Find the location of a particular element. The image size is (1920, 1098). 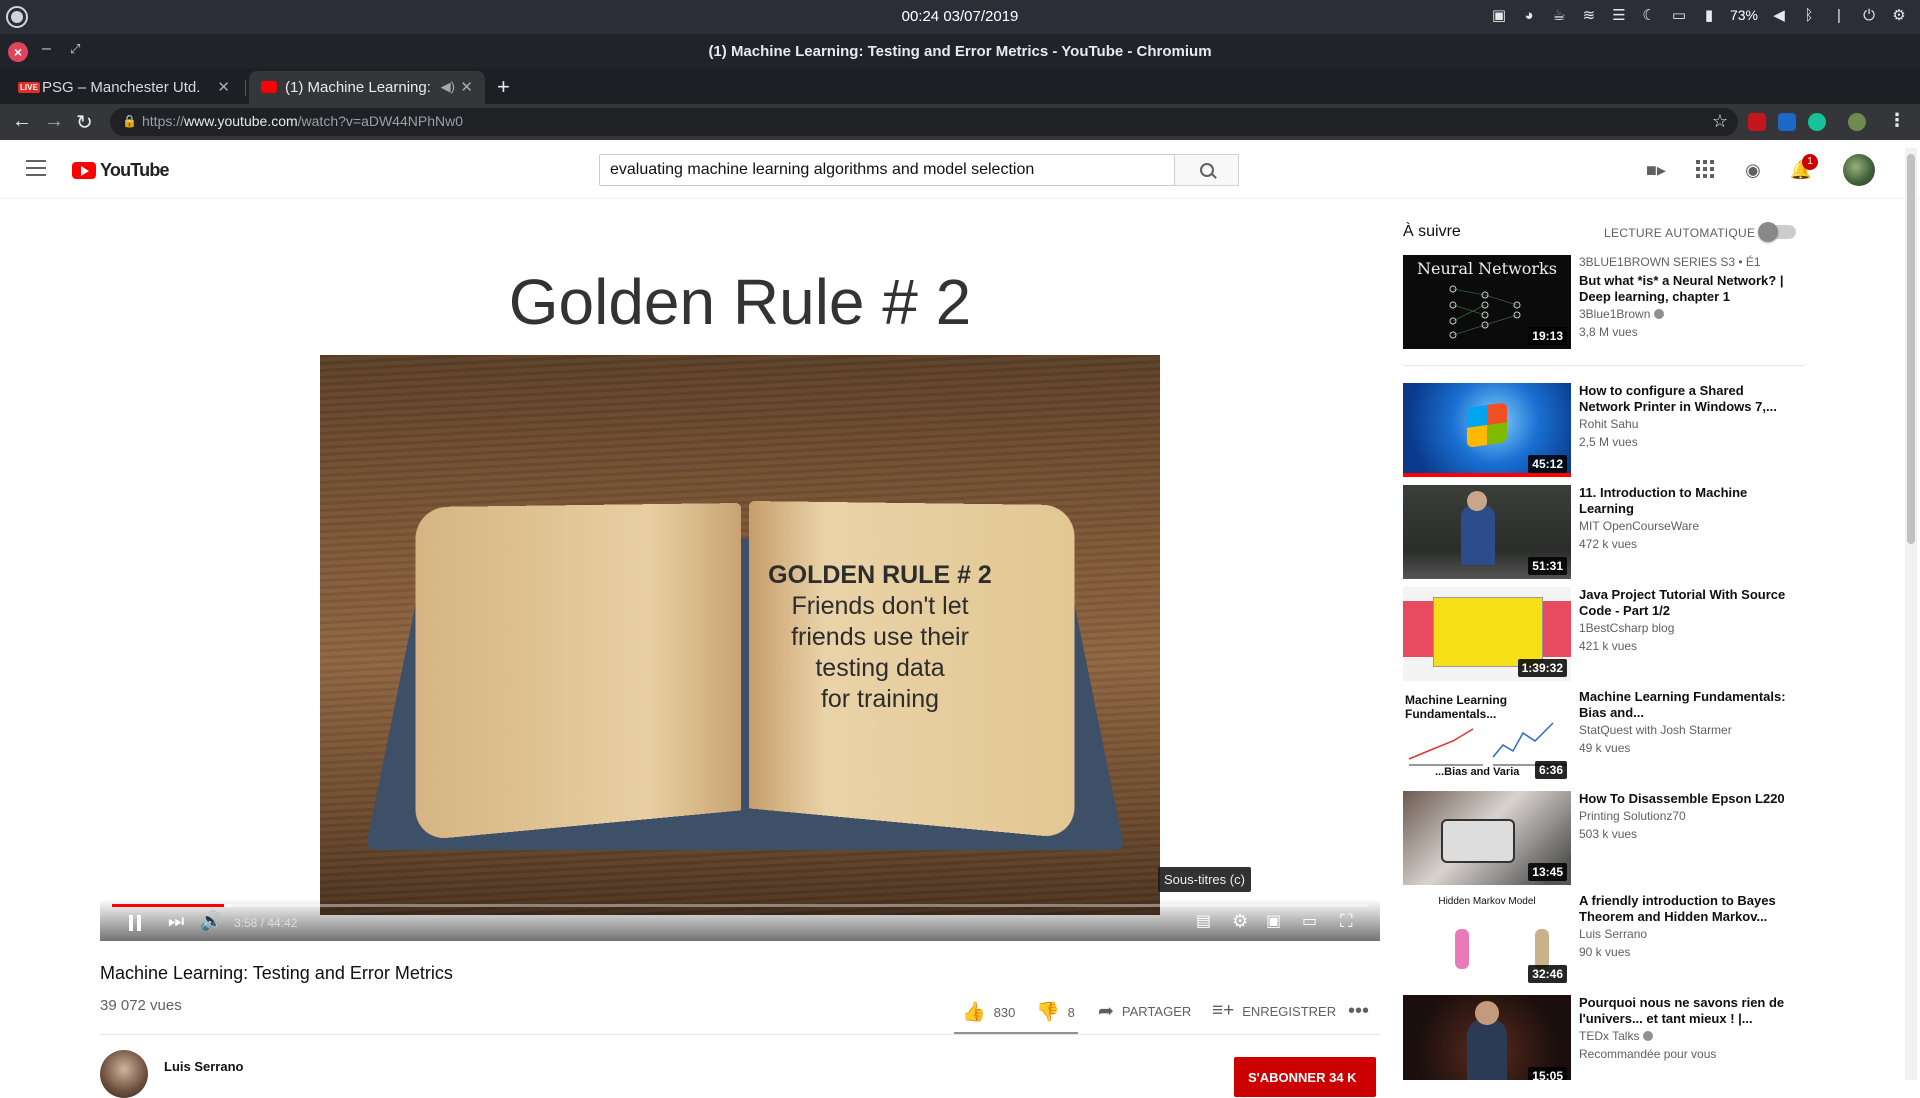

subtitles-icon: ▤ is located at coordinates (1203, 921).